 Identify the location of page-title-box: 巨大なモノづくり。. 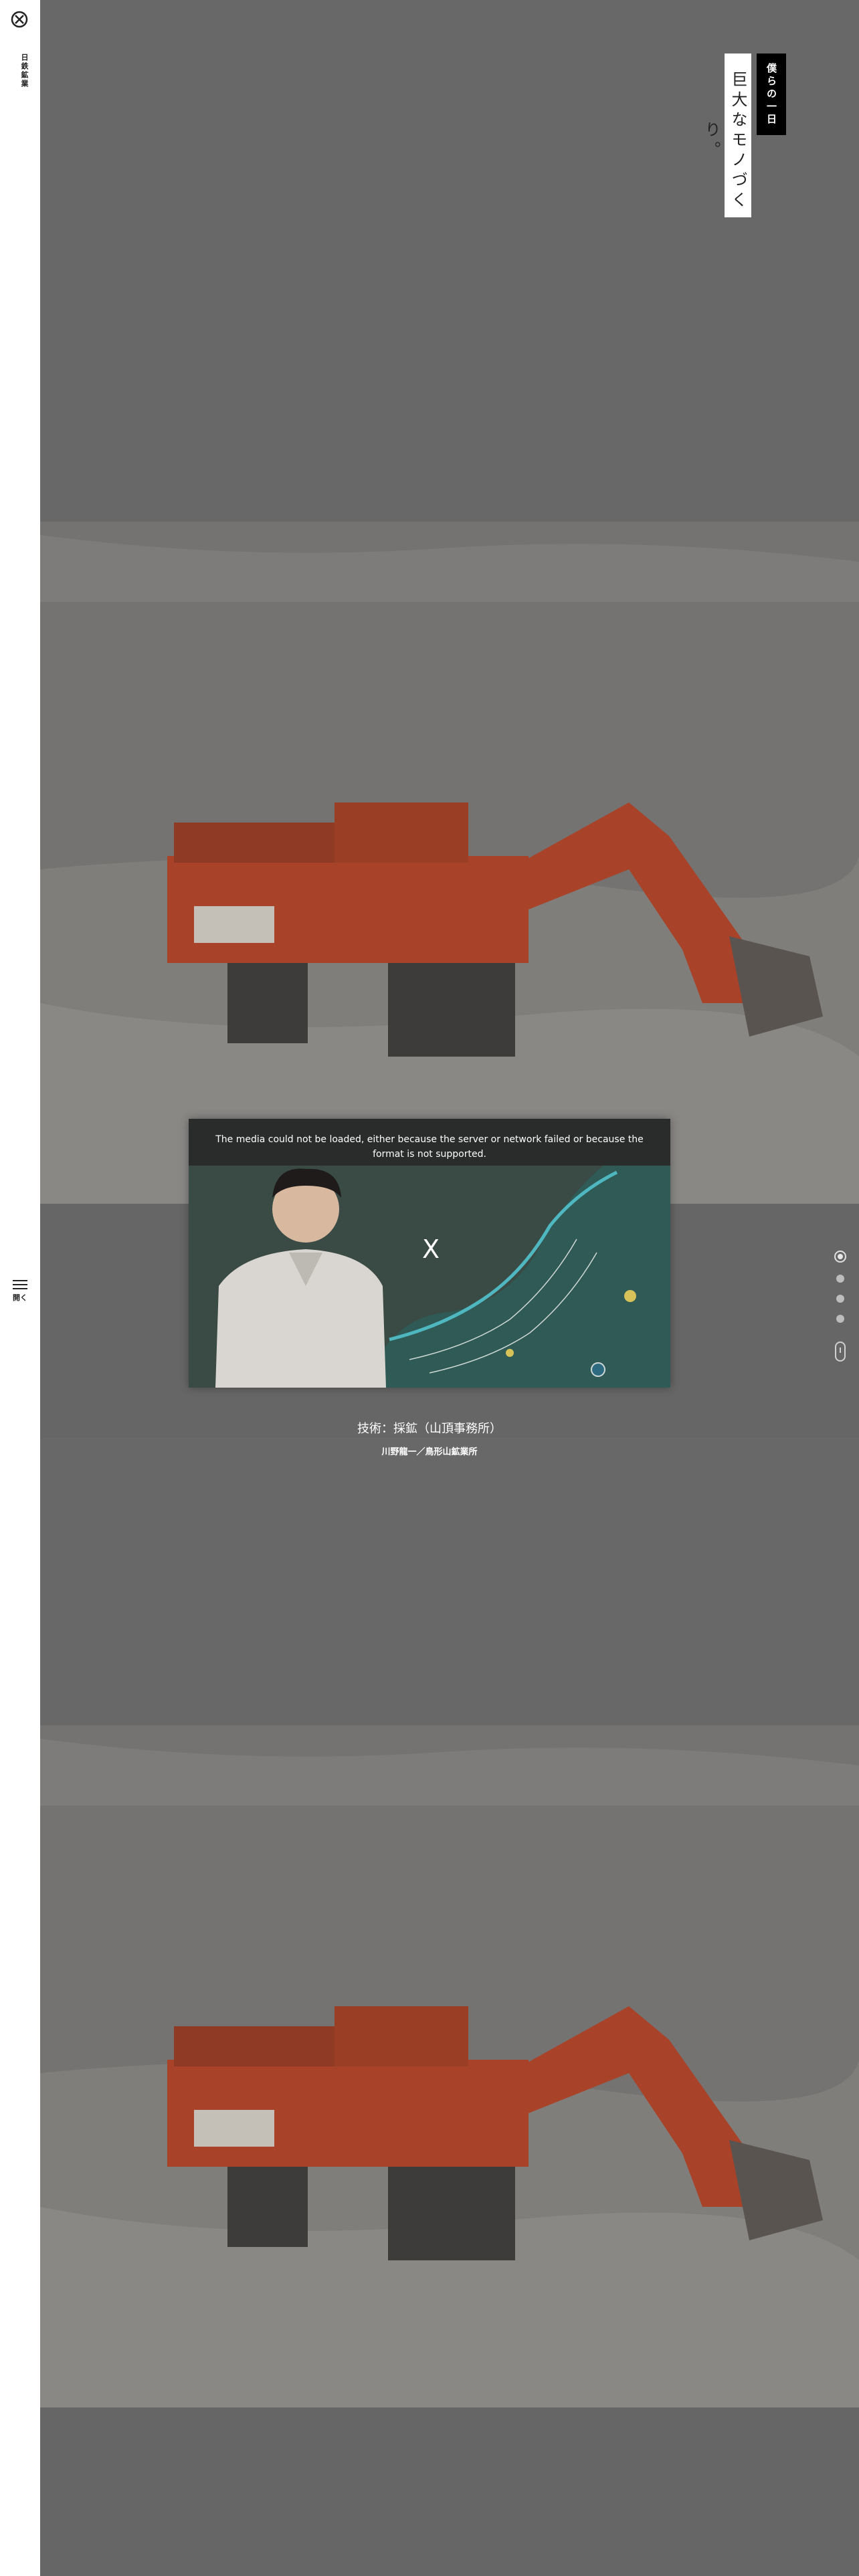
(726, 135).